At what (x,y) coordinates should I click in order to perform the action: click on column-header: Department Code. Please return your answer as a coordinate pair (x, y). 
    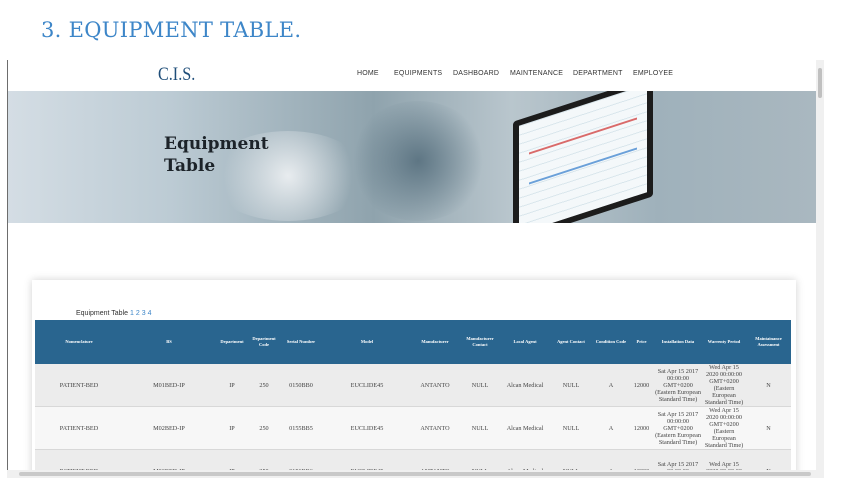
    Looking at the image, I should click on (264, 342).